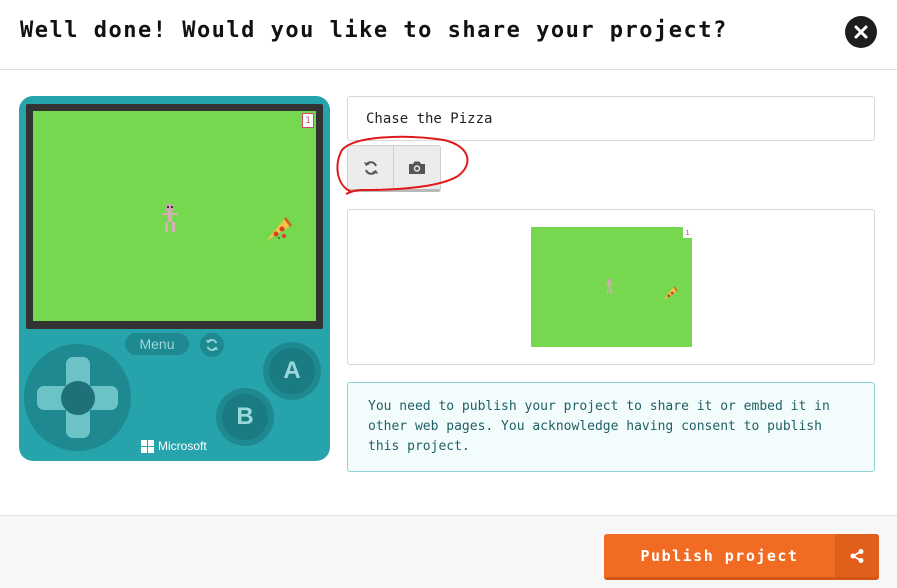  Describe the element at coordinates (611, 118) in the screenshot. I see `project-name-input` at that location.